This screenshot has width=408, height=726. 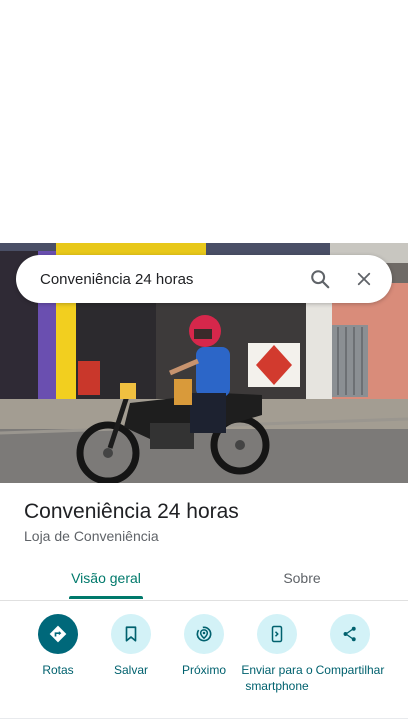 What do you see at coordinates (302, 578) in the screenshot?
I see `tab-about: Sobre` at bounding box center [302, 578].